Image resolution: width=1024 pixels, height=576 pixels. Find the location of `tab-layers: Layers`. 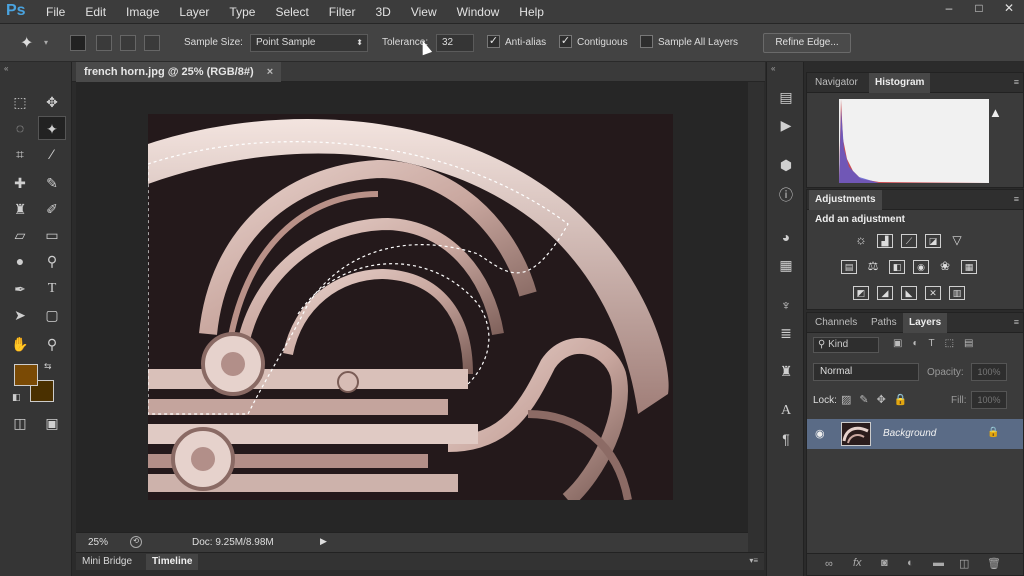

tab-layers: Layers is located at coordinates (925, 323).